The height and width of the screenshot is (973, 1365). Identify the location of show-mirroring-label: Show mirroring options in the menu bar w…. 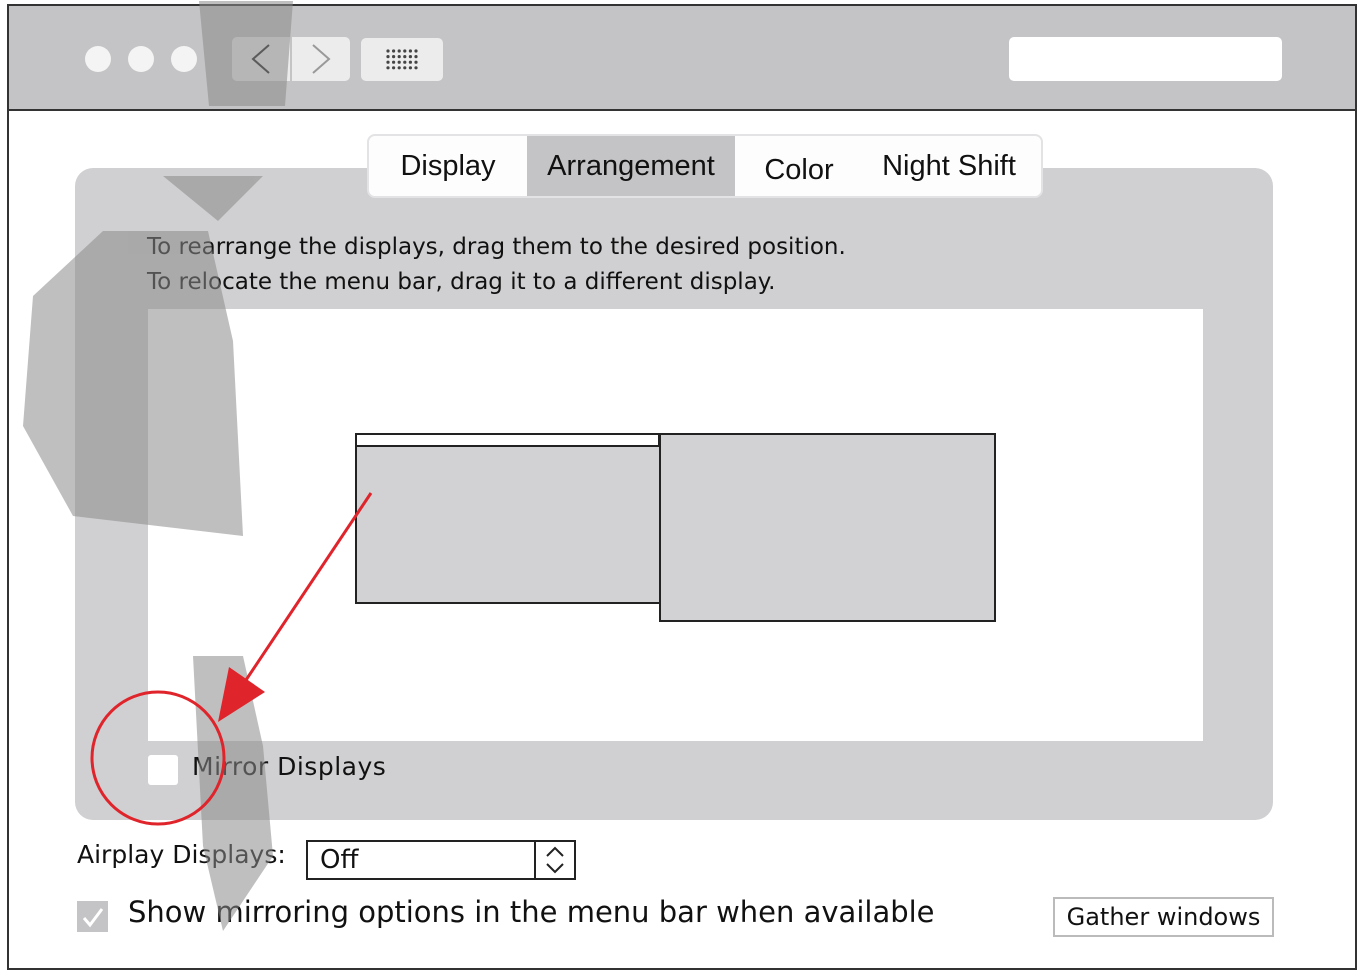
(531, 912).